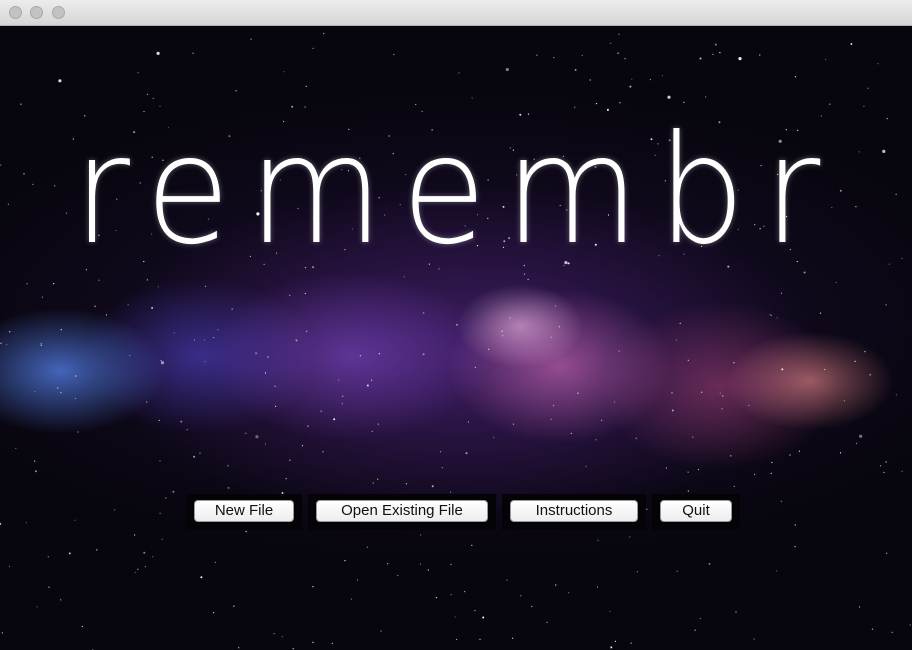  What do you see at coordinates (58, 12) in the screenshot?
I see `zoom-window-button` at bounding box center [58, 12].